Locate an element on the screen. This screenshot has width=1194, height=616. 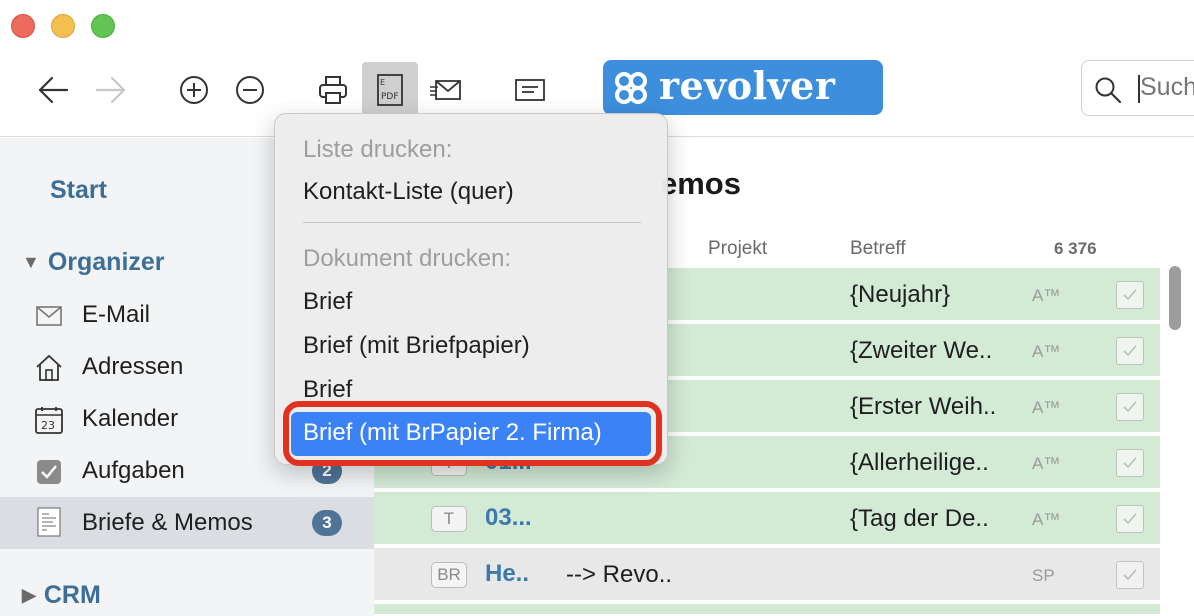
section-label: Organizer is located at coordinates (106, 262).